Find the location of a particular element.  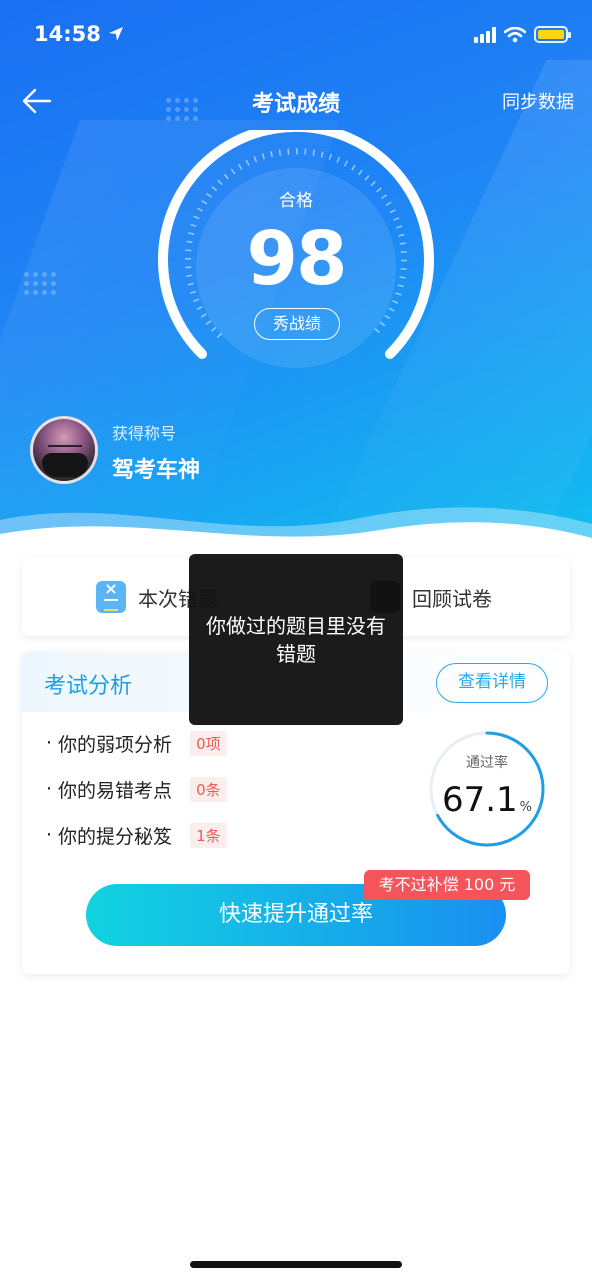

result-status: 合格 is located at coordinates (296, 201).